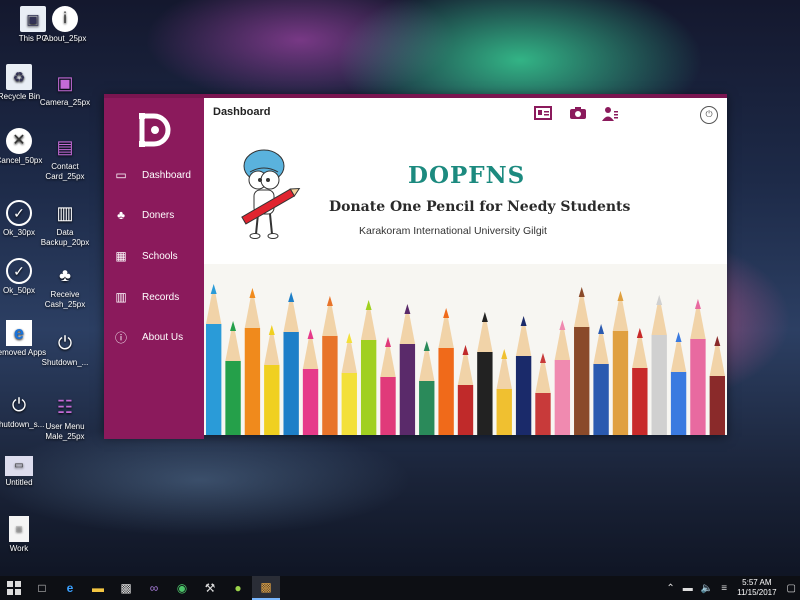 This screenshot has height=600, width=800. What do you see at coordinates (688, 588) in the screenshot?
I see `network-icon: ▬` at bounding box center [688, 588].